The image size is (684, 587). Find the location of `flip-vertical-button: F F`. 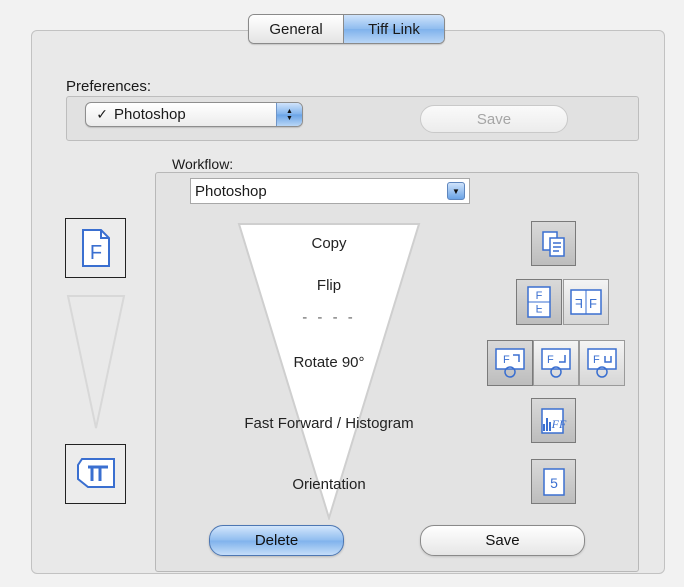

flip-vertical-button: F F is located at coordinates (539, 302).